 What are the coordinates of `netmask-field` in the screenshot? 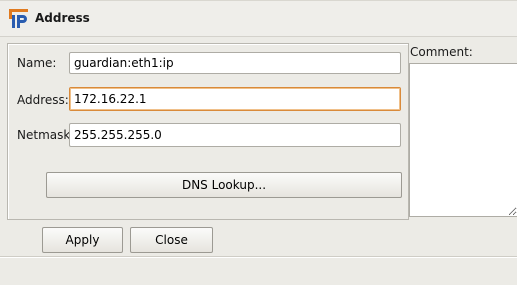 It's located at (235, 135).